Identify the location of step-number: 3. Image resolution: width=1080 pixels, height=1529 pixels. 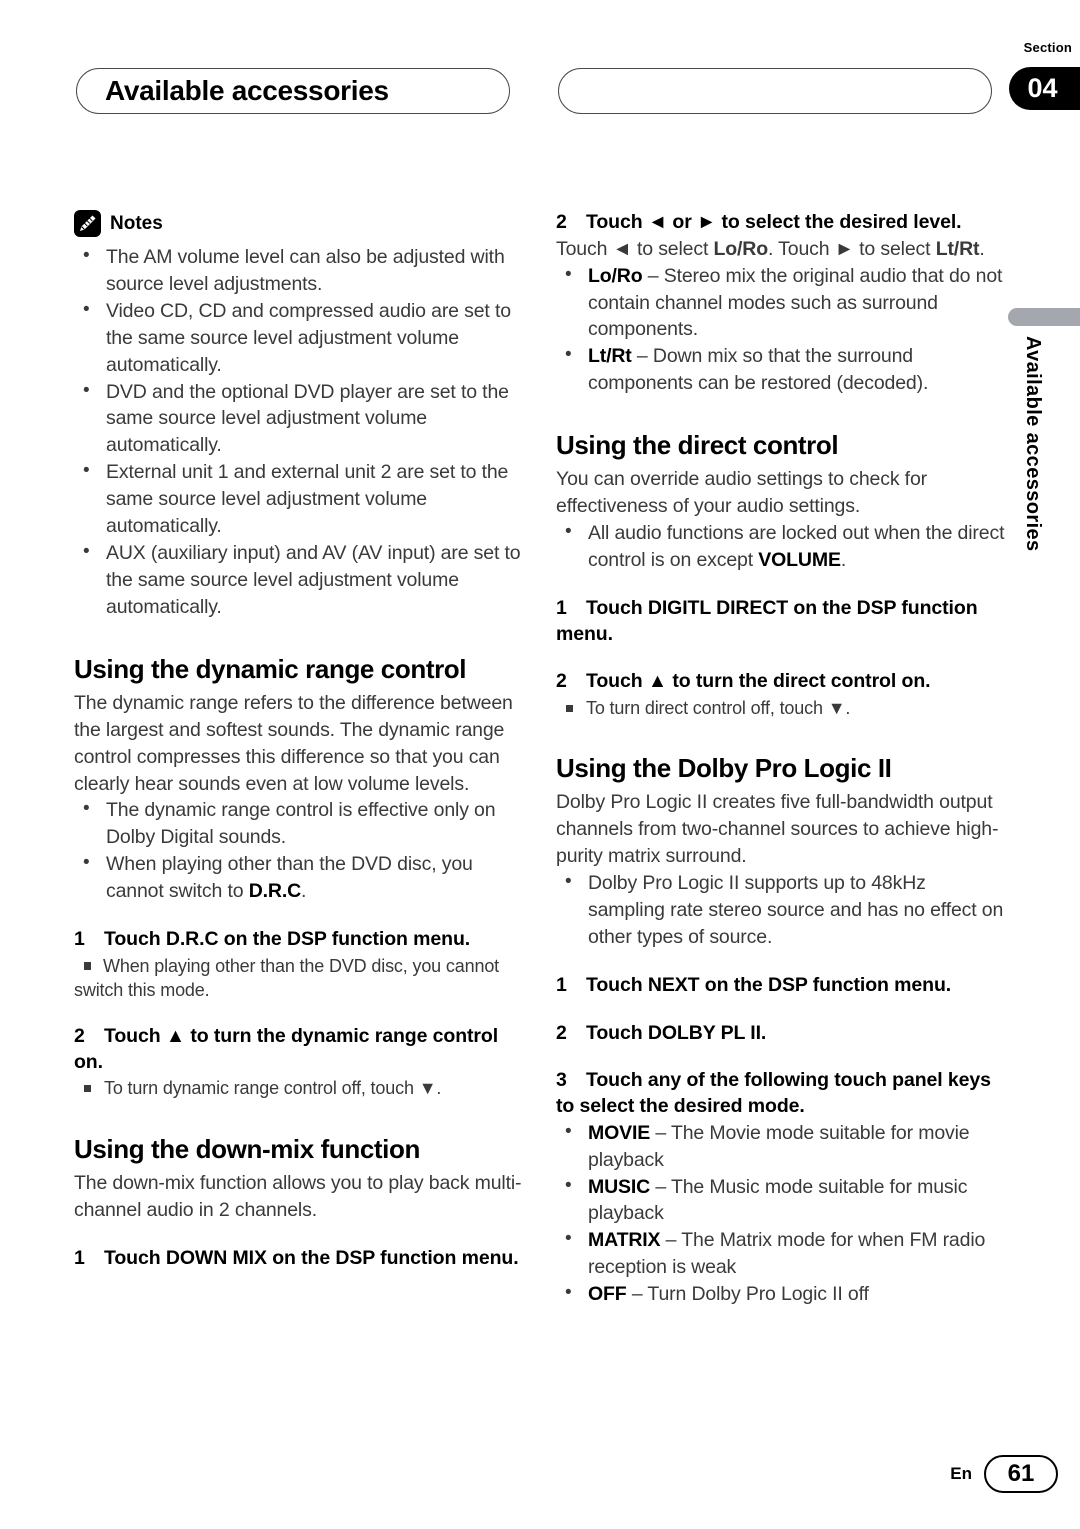
(561, 1080).